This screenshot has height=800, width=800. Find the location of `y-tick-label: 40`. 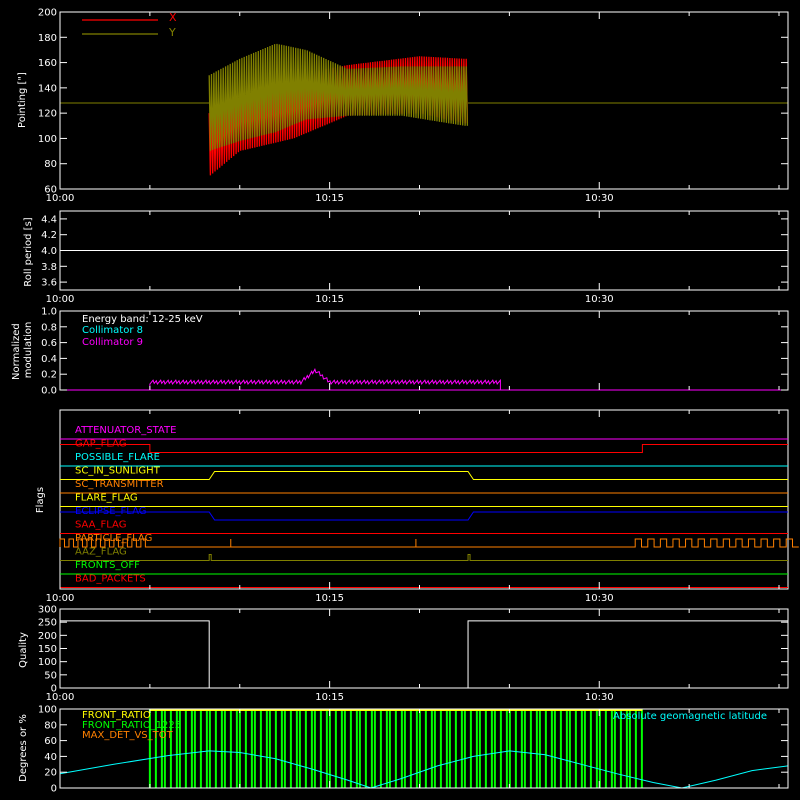

y-tick-label: 40 is located at coordinates (50, 757).